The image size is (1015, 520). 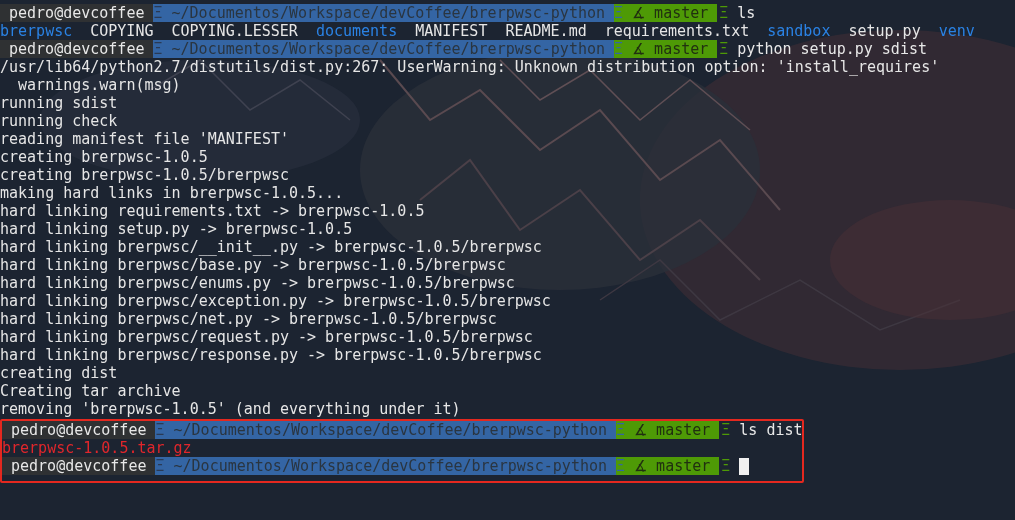 What do you see at coordinates (799, 31) in the screenshot?
I see `file-name: sandbox` at bounding box center [799, 31].